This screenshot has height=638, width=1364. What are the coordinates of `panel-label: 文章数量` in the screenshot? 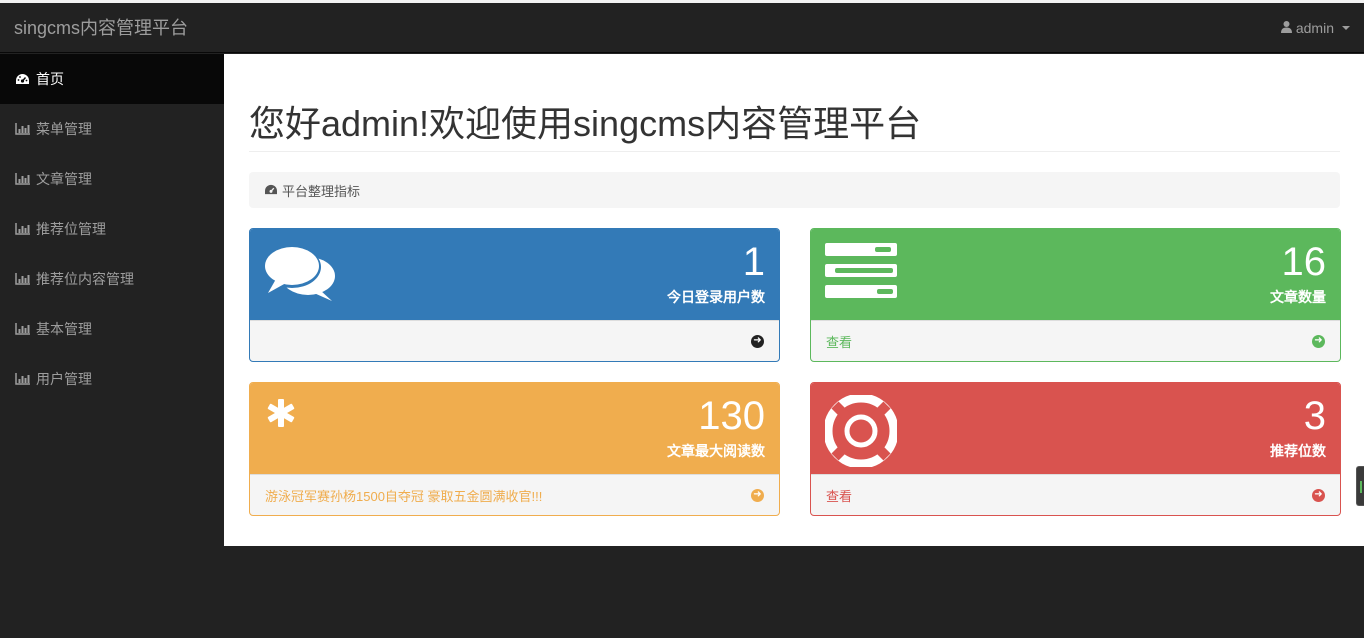 It's located at (1298, 297).